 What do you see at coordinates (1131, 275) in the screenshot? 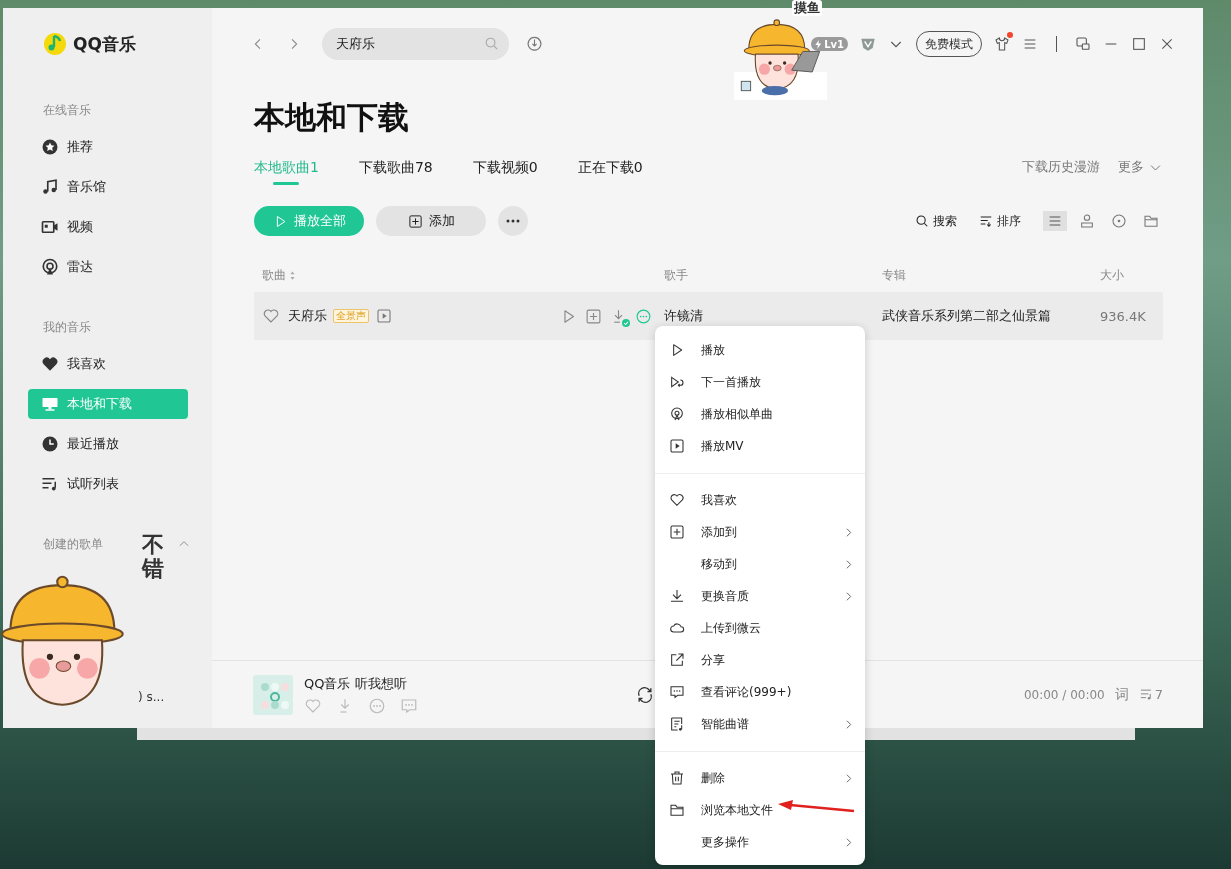
I see `column-header: 大小` at bounding box center [1131, 275].